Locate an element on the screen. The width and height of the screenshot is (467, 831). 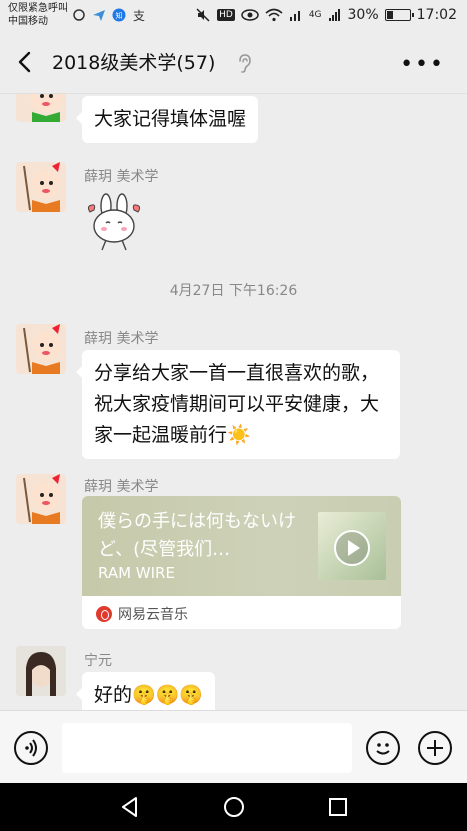
alipay-icon: 支 is located at coordinates (139, 15).